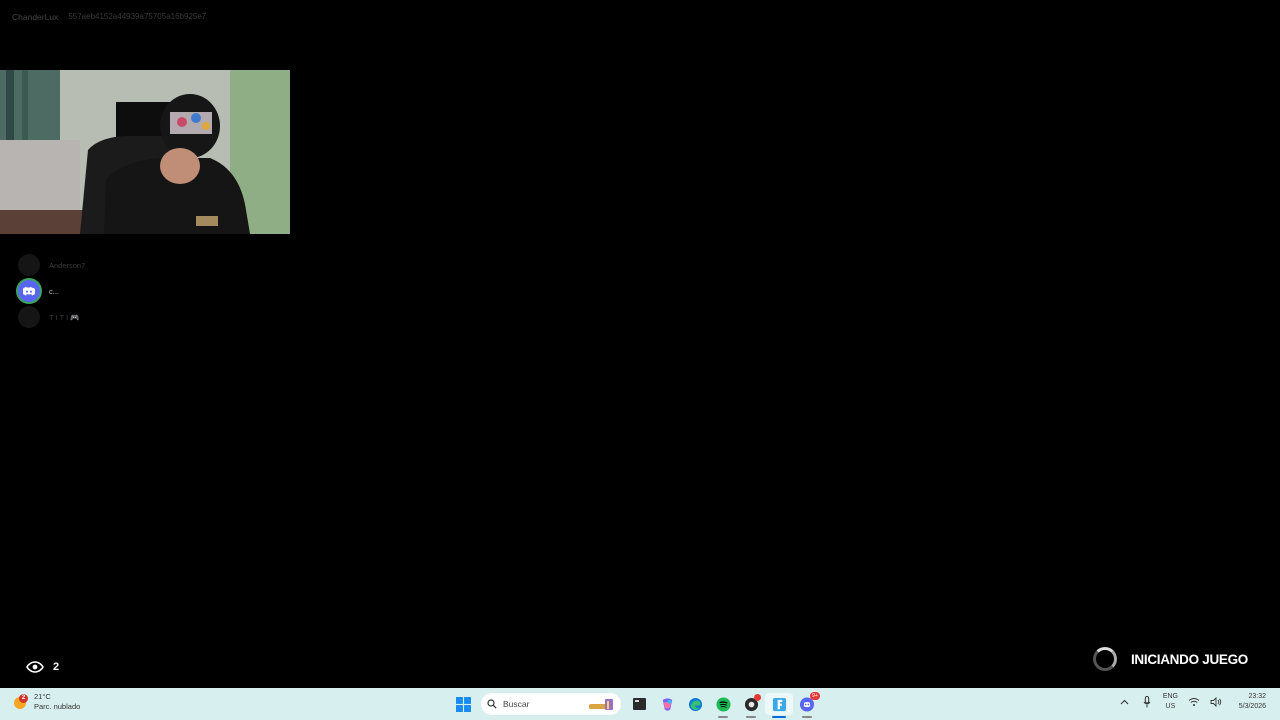 Image resolution: width=1280 pixels, height=720 pixels. I want to click on edge-icon, so click(695, 704).